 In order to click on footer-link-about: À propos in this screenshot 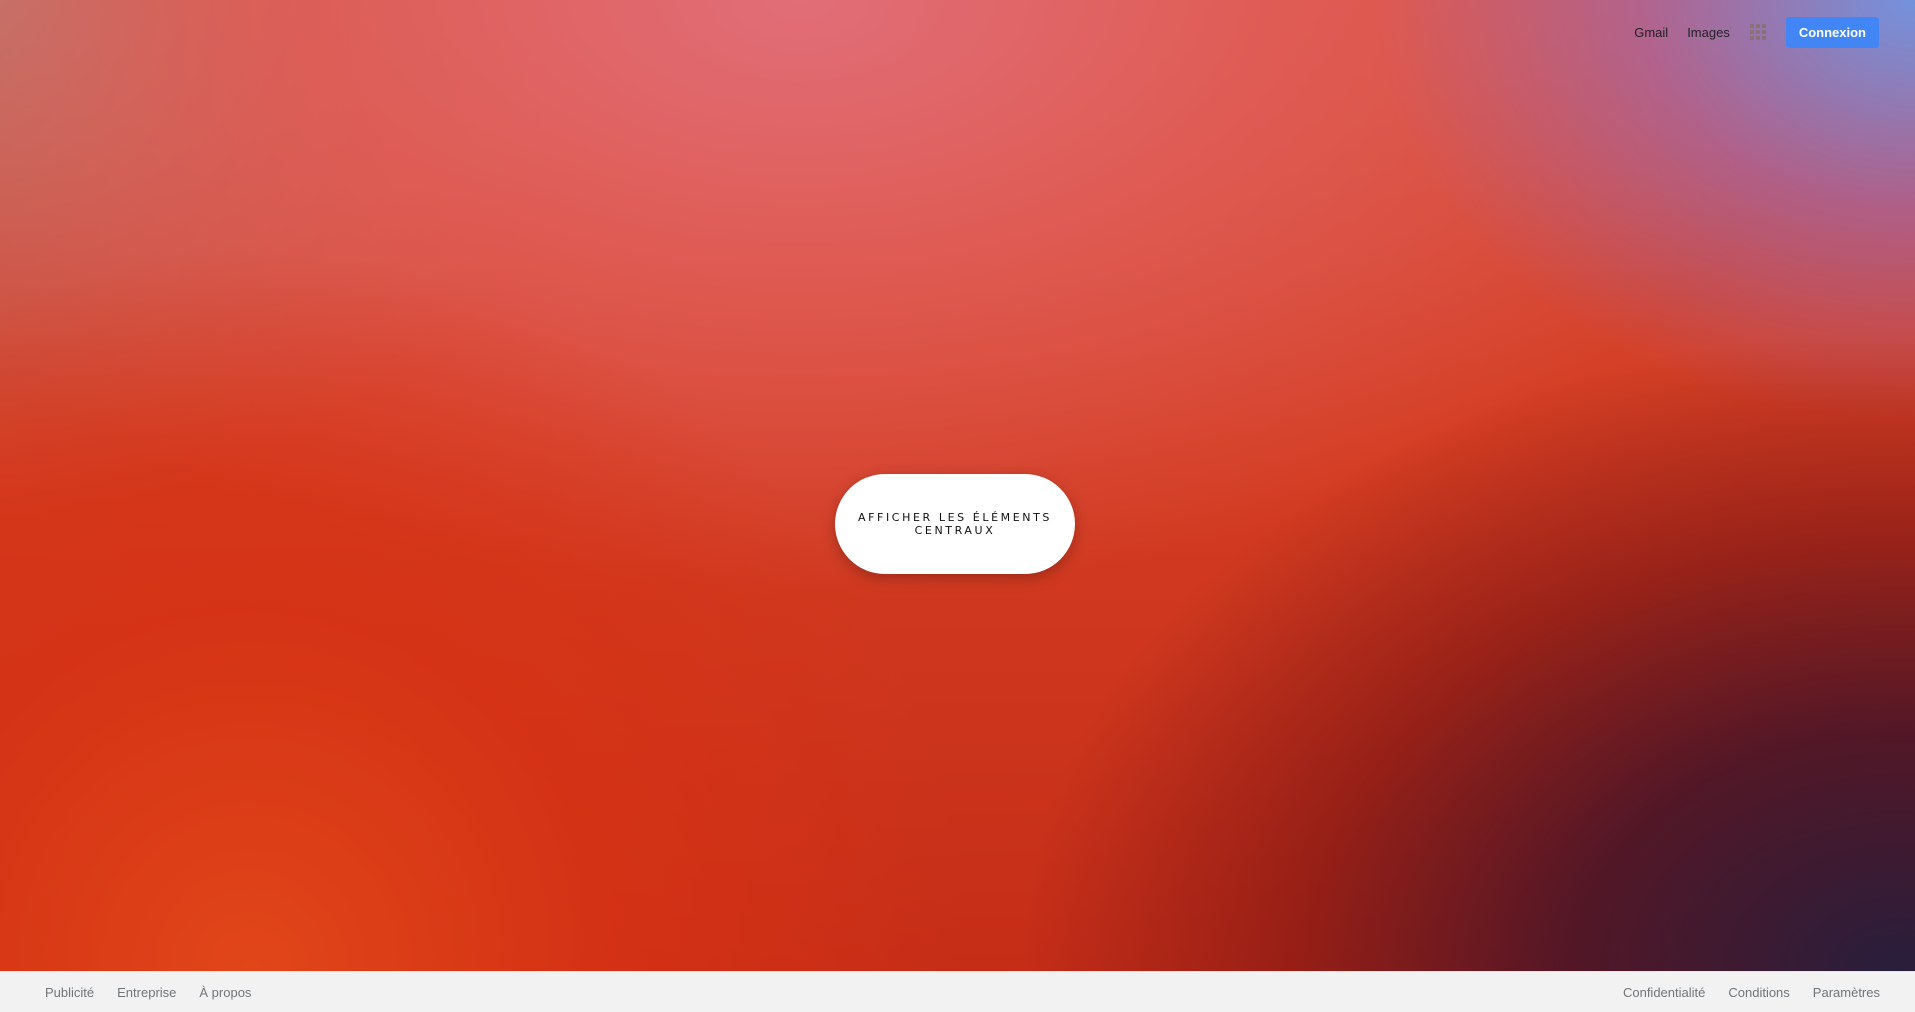, I will do `click(225, 992)`.